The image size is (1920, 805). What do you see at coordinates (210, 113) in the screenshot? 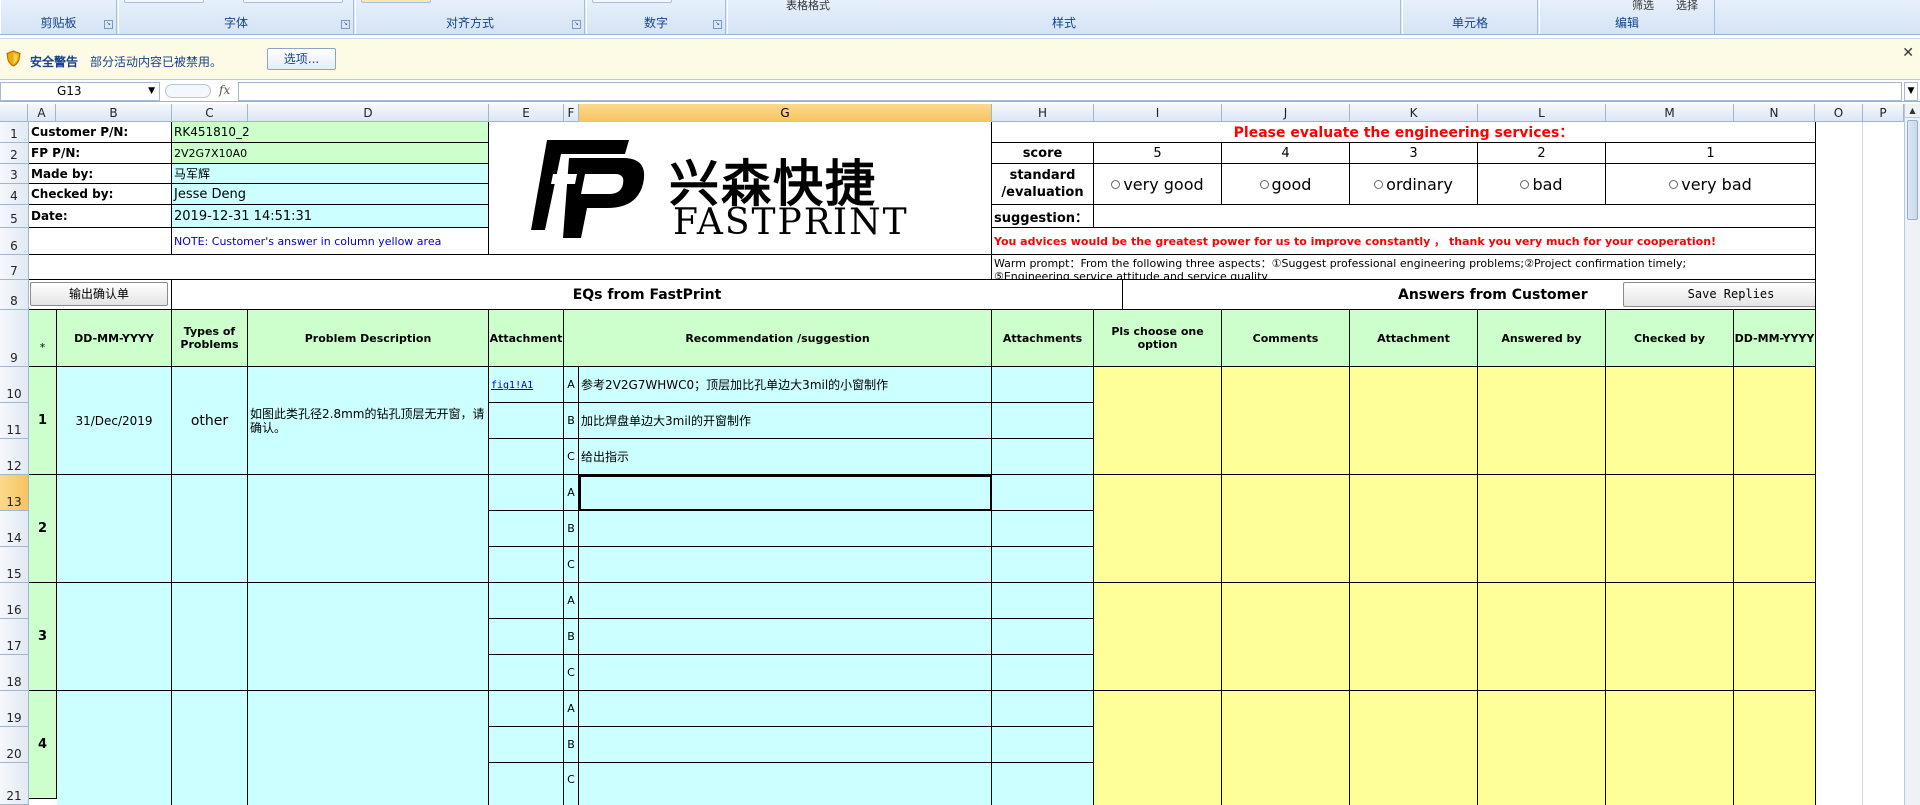
I see `column-header-c: C` at bounding box center [210, 113].